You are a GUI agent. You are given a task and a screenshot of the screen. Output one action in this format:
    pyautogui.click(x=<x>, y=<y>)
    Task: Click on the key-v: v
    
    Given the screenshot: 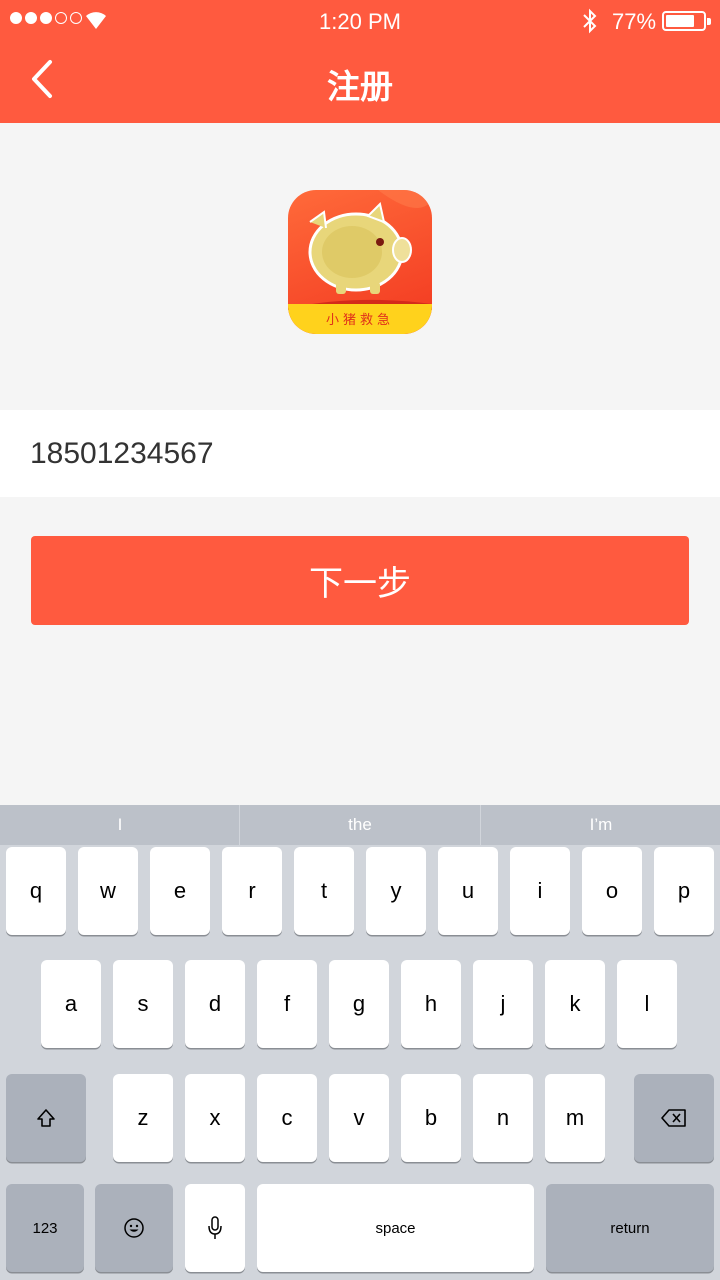 What is the action you would take?
    pyautogui.click(x=359, y=1118)
    